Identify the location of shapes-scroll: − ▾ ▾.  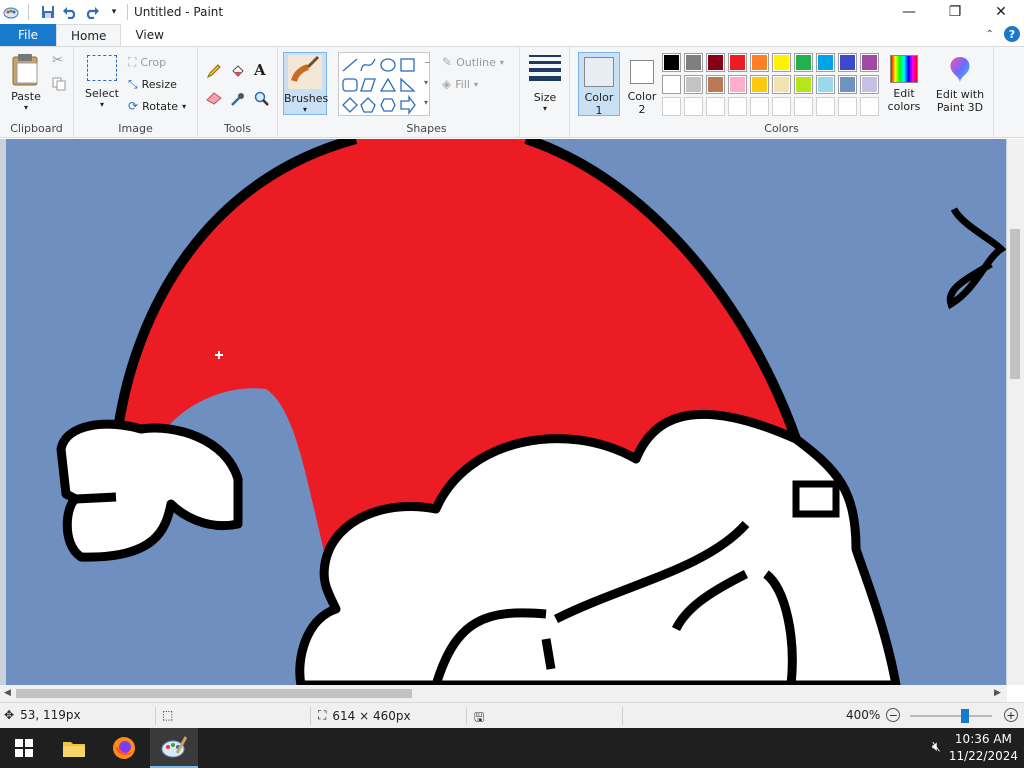
(427, 83).